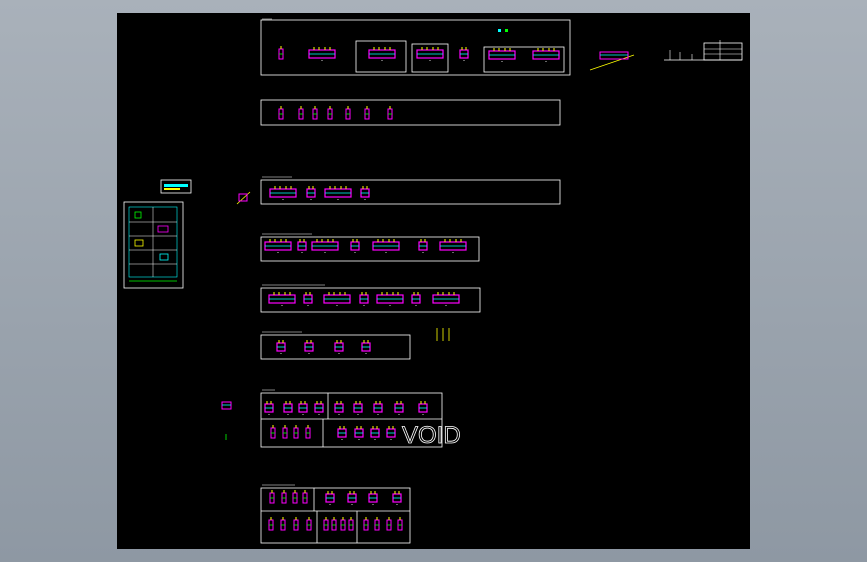 Image resolution: width=867 pixels, height=562 pixels. Describe the element at coordinates (226, 420) in the screenshot. I see `loose-detail` at that location.